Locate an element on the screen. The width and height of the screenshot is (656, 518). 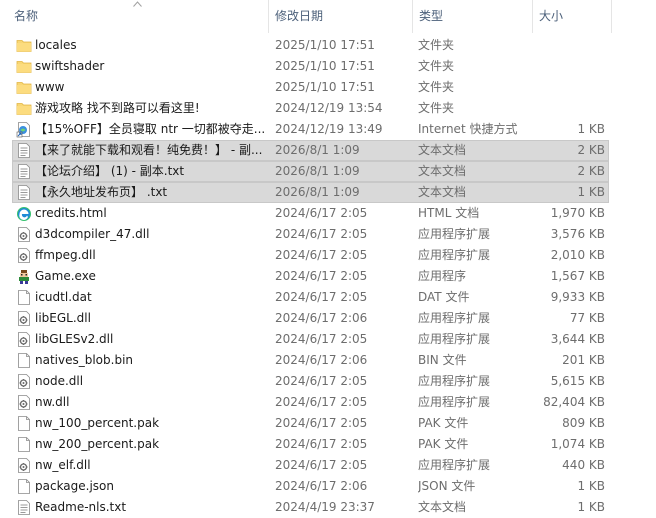
edge-html-icon is located at coordinates (24, 213).